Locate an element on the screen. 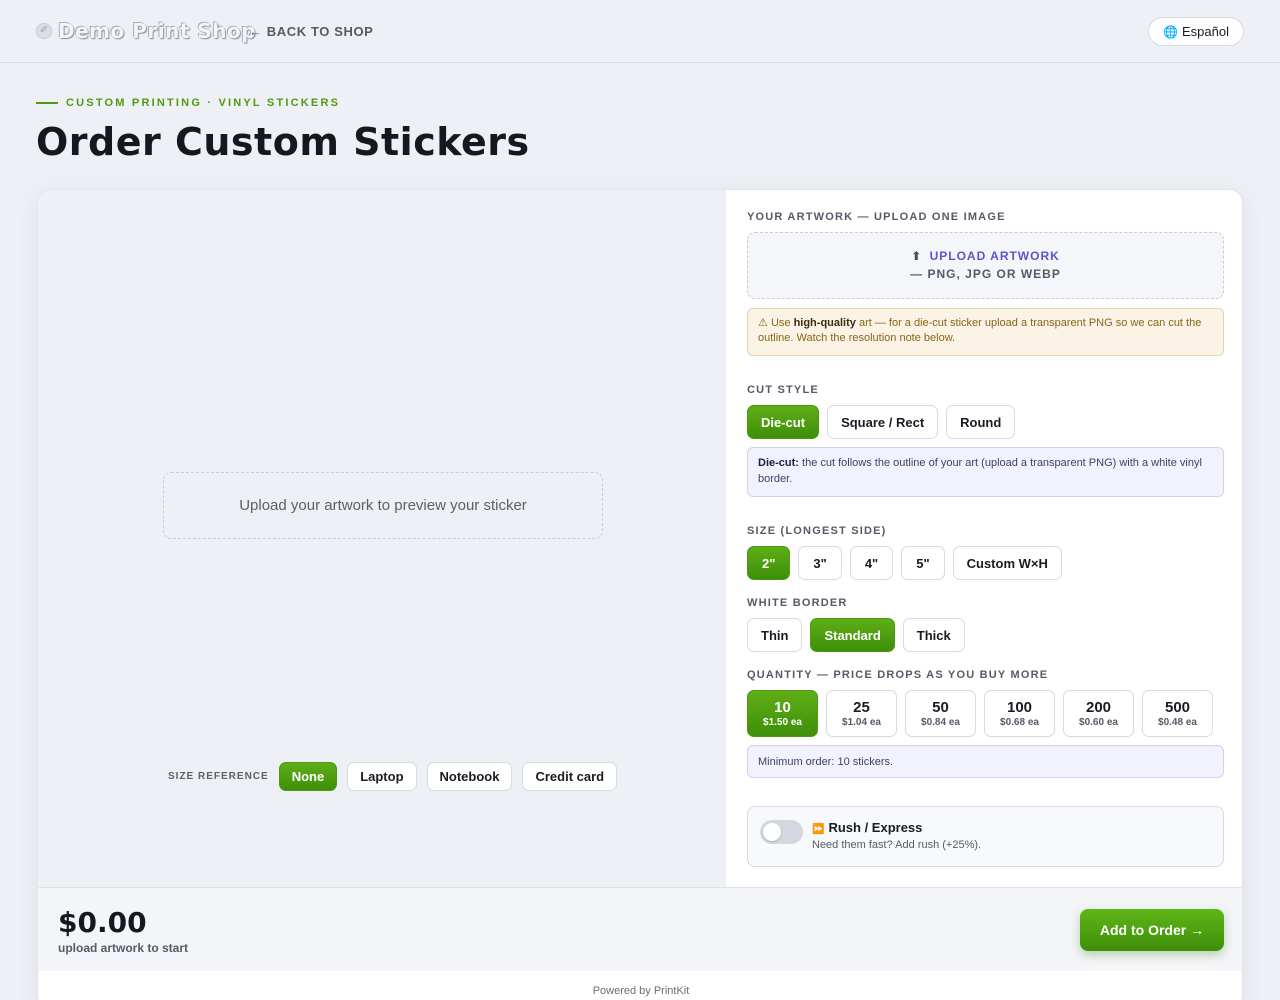 This screenshot has height=1000, width=1280. shop-logo: ✐ Demo Print Shop is located at coordinates (146, 31).